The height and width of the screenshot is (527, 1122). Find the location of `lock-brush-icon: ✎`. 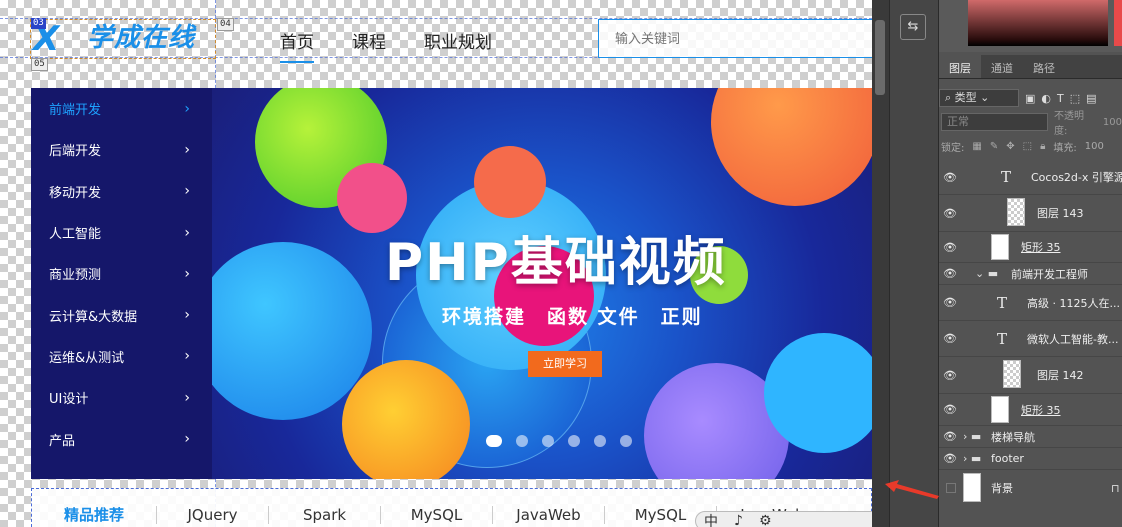

lock-brush-icon: ✎ is located at coordinates (994, 146).